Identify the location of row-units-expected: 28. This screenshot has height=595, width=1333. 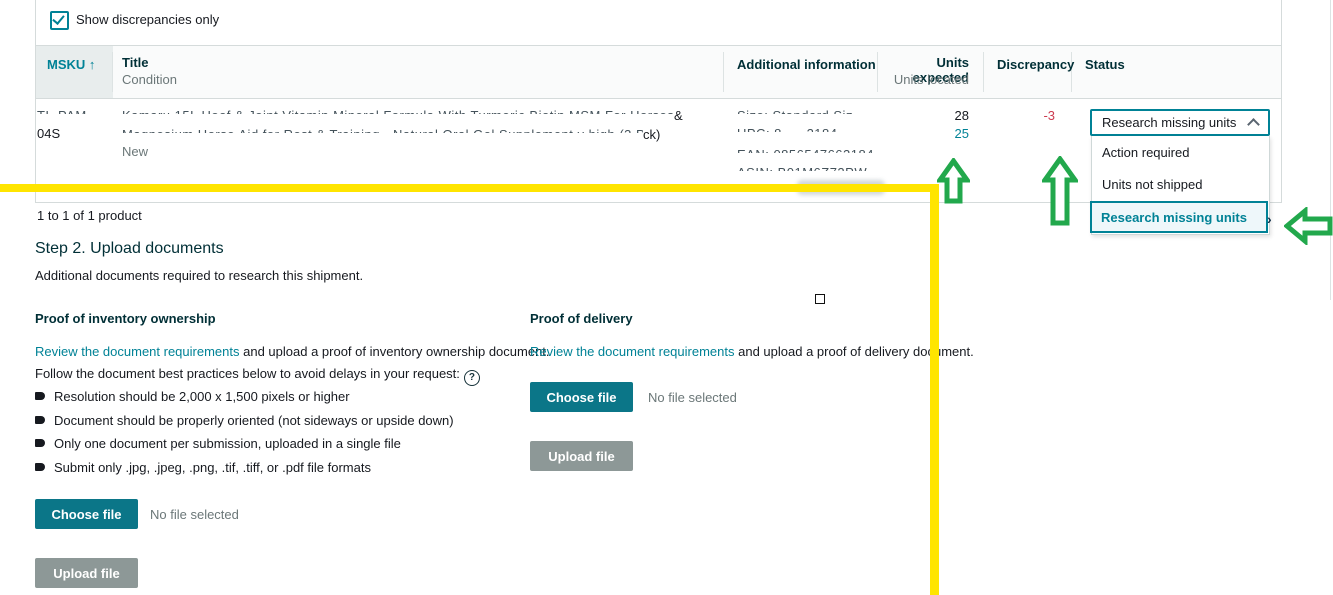
(961, 115).